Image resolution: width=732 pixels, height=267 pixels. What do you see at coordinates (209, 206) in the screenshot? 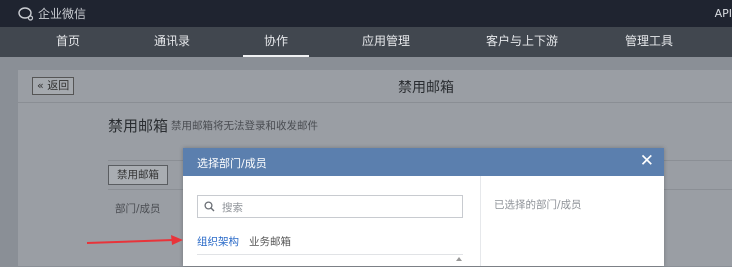
I see `search-icon` at bounding box center [209, 206].